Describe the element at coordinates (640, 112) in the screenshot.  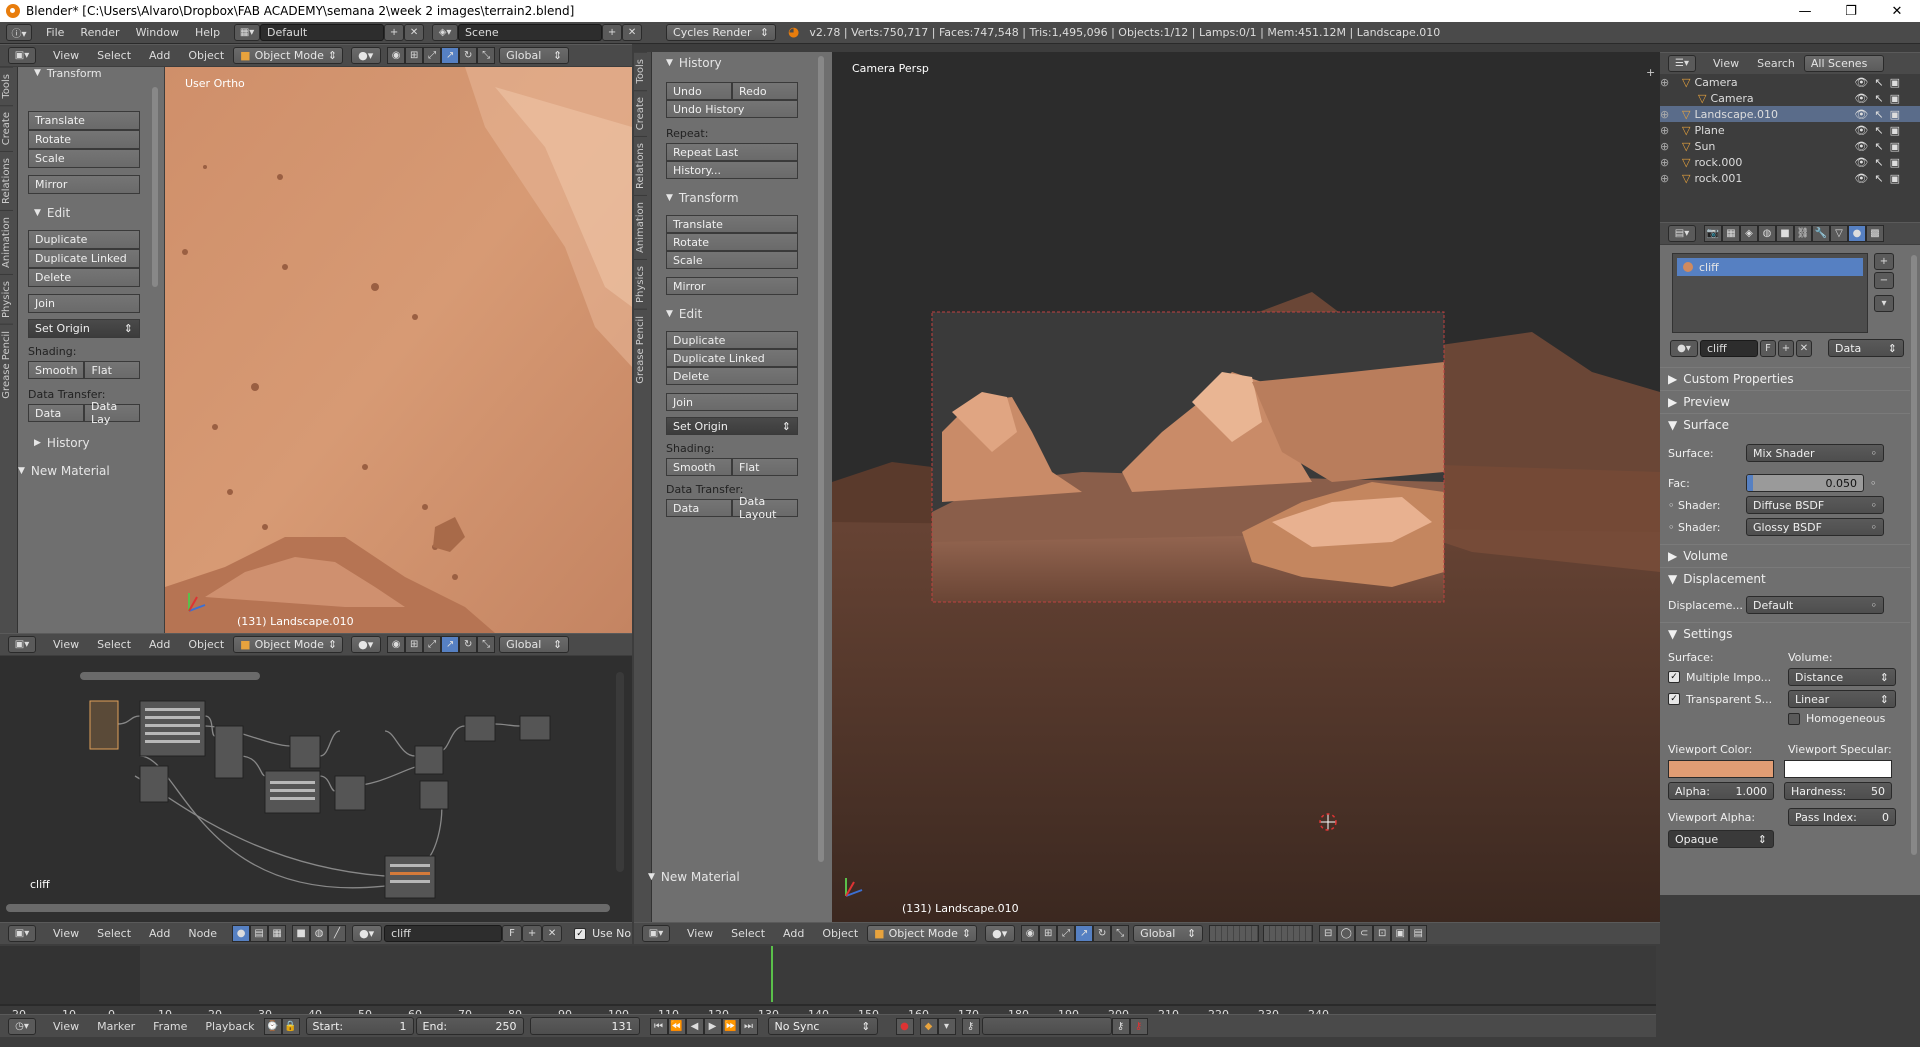
I see `tab-create: Create` at that location.